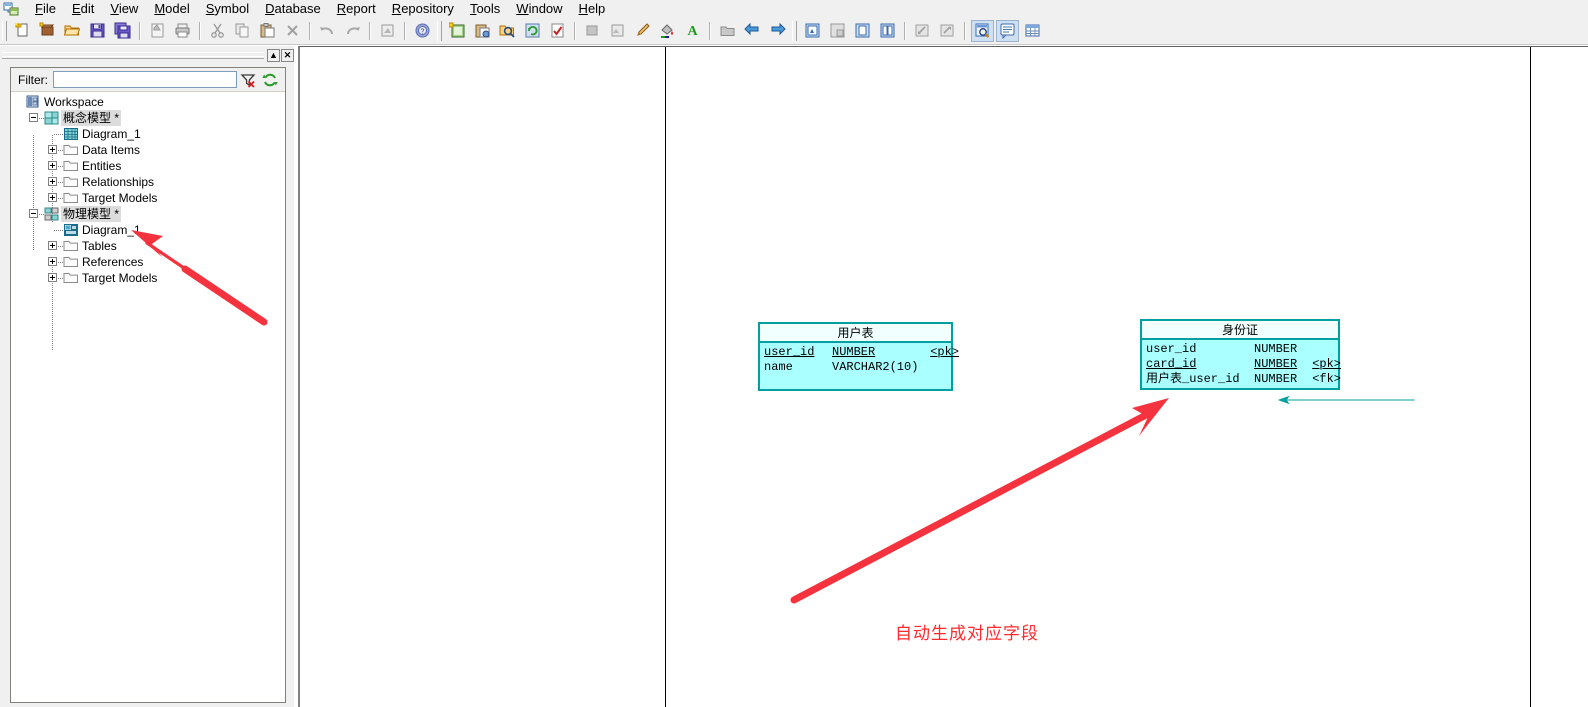  Describe the element at coordinates (74, 102) in the screenshot. I see `tree-label: Workspace` at that location.